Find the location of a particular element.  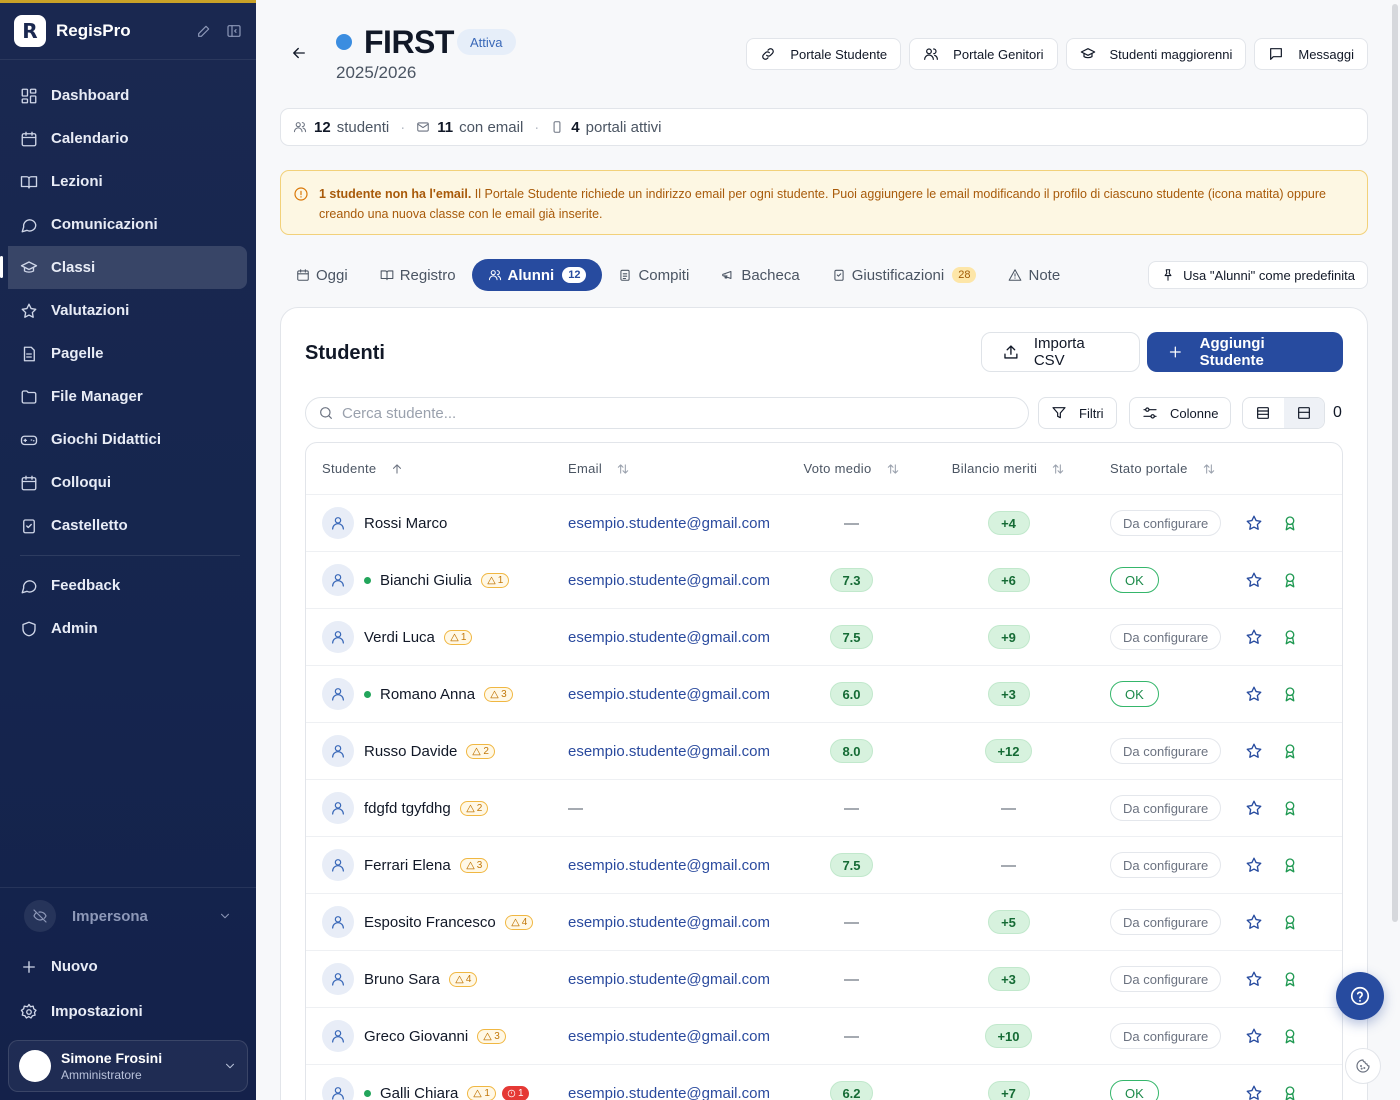

tab-alunni: Alunni 12 is located at coordinates (537, 275).